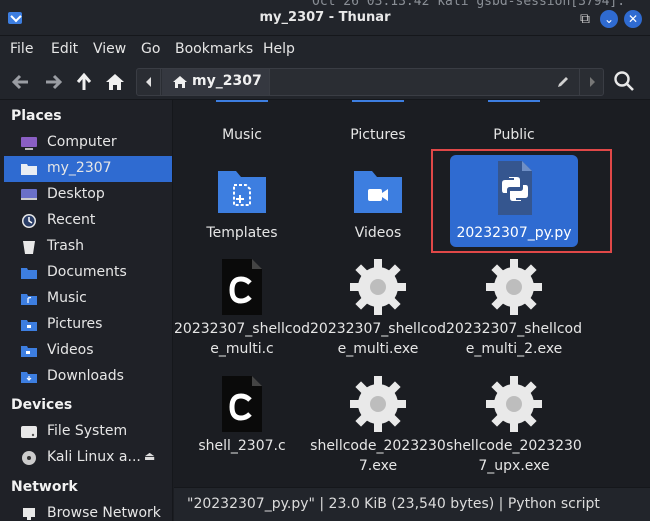  What do you see at coordinates (53, 82) in the screenshot?
I see `forward-arrow-icon` at bounding box center [53, 82].